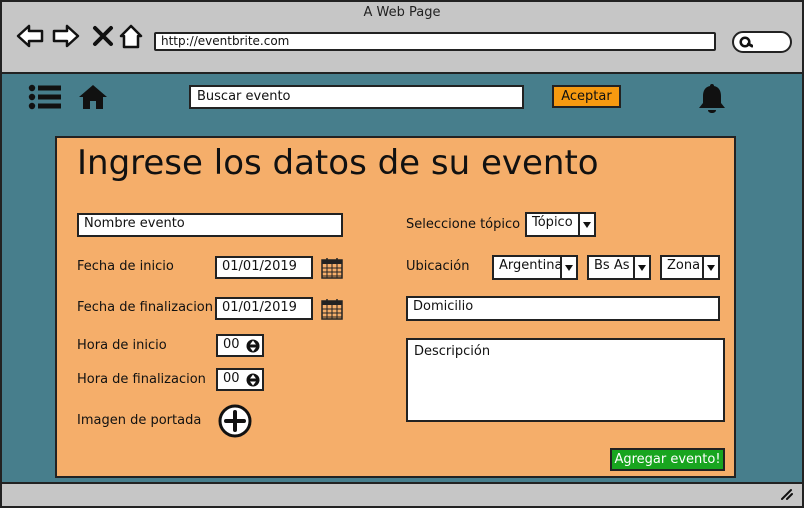  Describe the element at coordinates (131, 36) in the screenshot. I see `home-outline-icon` at that location.